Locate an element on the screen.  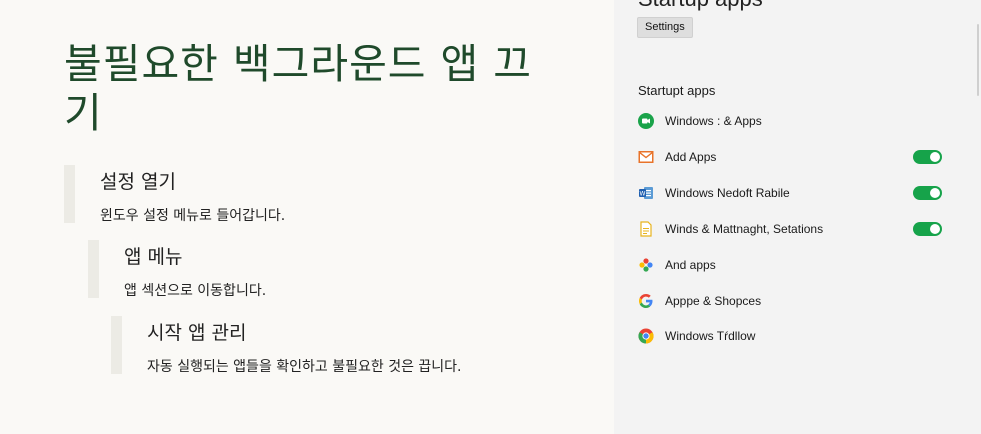
step-title: 앱 메뉴 is located at coordinates (153, 257).